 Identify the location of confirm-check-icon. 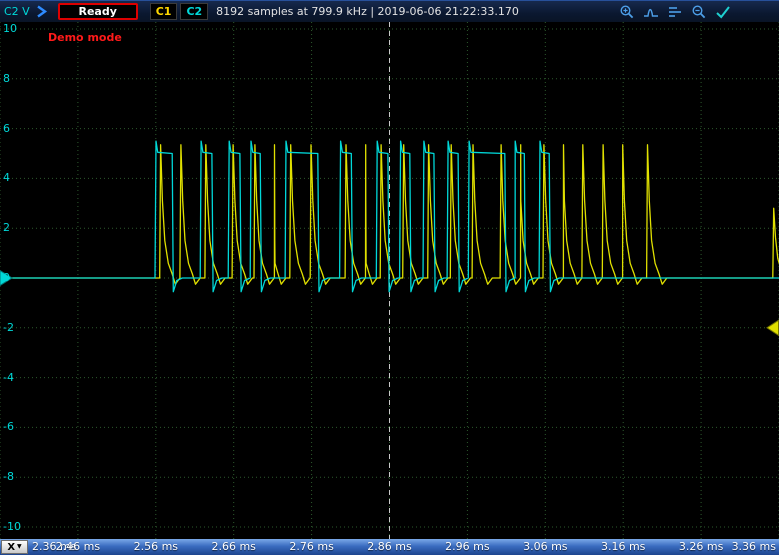
(723, 12).